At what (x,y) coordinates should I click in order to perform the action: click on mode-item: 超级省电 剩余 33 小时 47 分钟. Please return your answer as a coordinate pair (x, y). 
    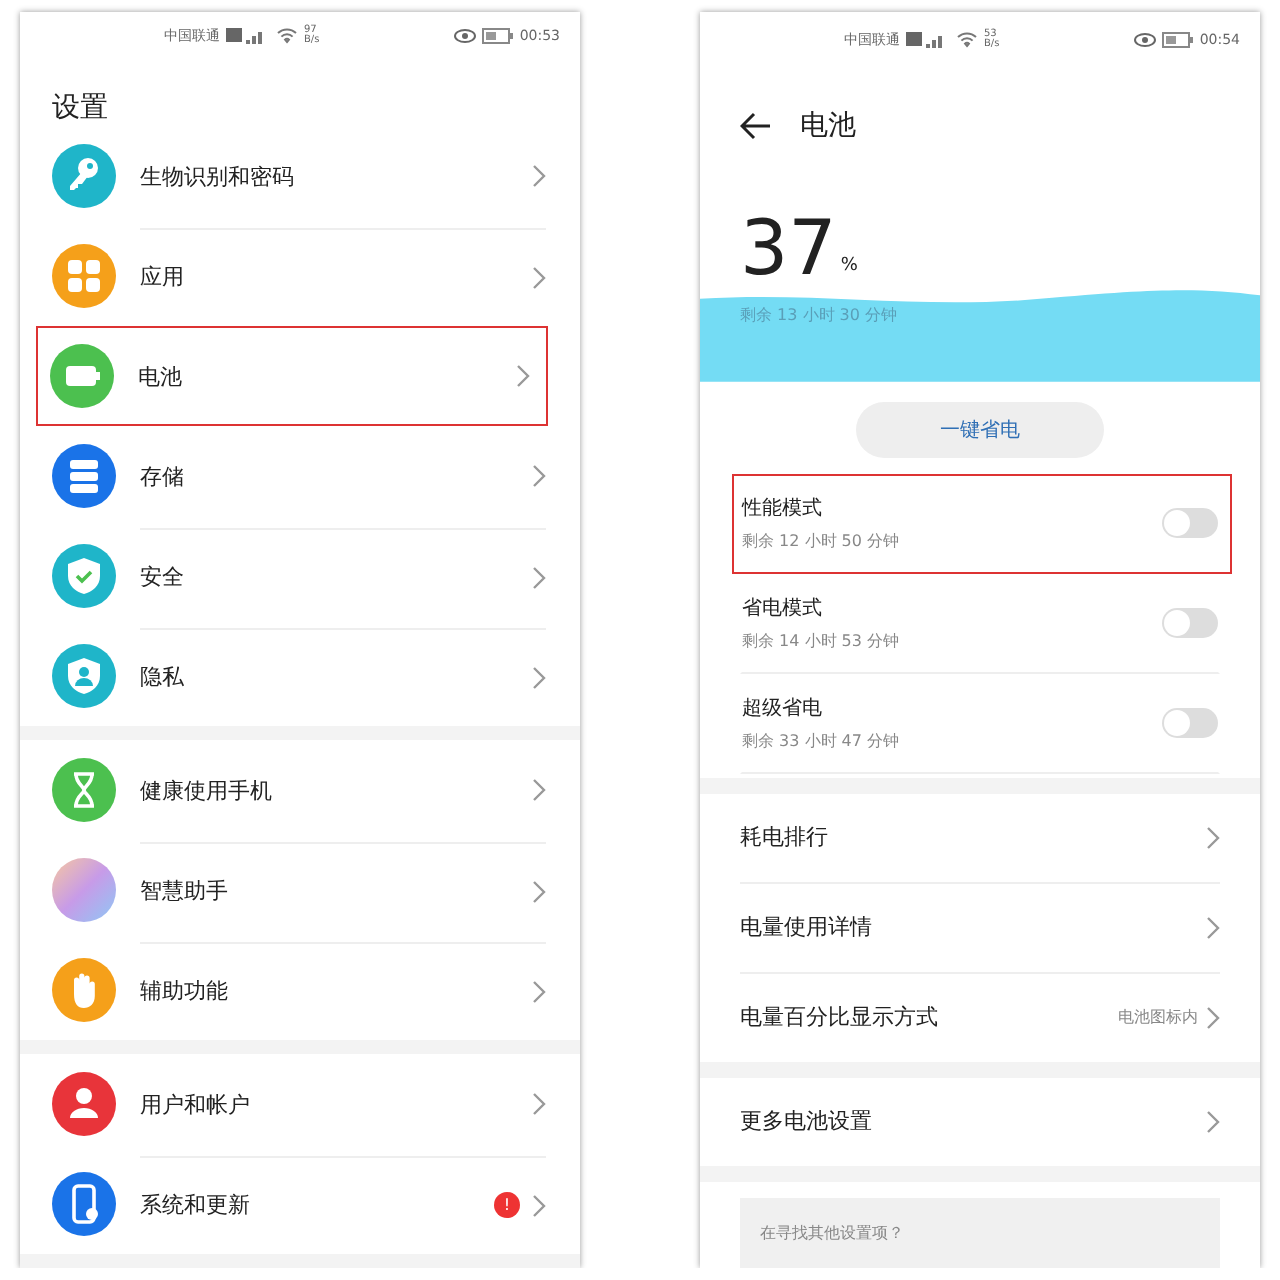
    Looking at the image, I should click on (980, 723).